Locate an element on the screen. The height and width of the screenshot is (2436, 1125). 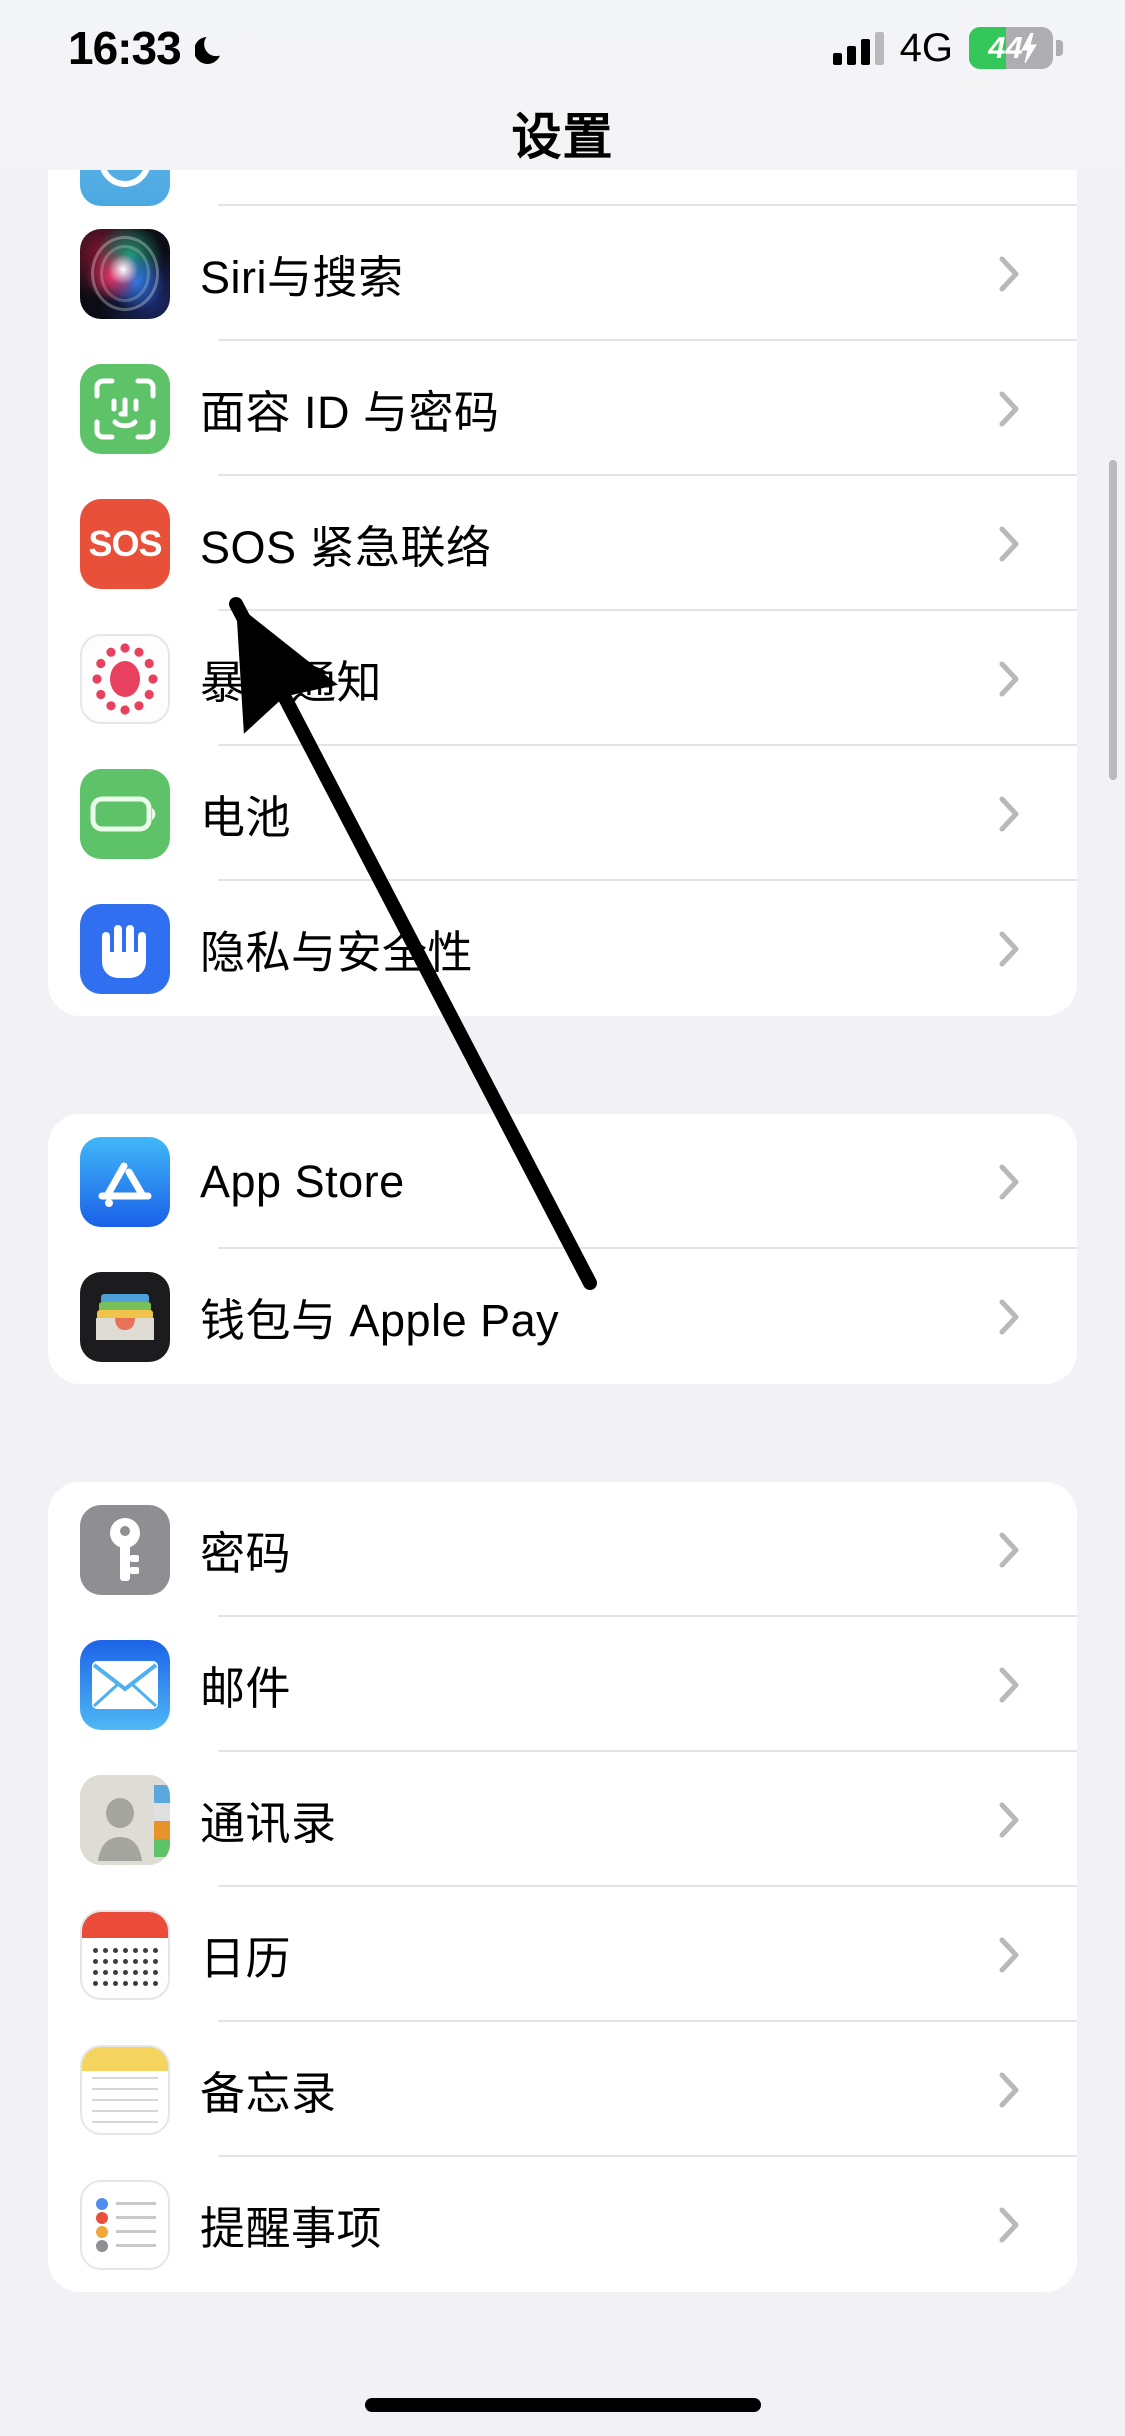
list-item: 面容 ID 与密码 is located at coordinates (562, 408).